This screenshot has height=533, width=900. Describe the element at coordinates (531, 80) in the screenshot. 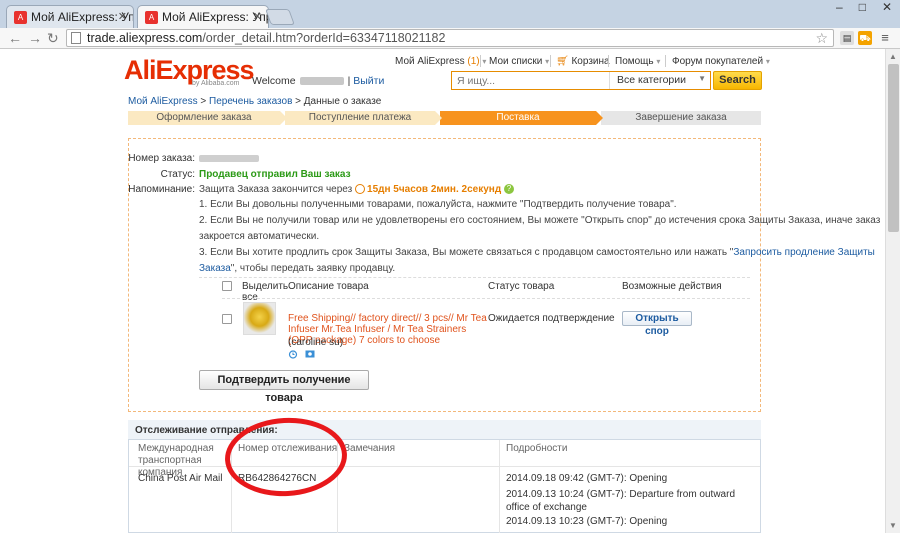

I see `search-input` at that location.